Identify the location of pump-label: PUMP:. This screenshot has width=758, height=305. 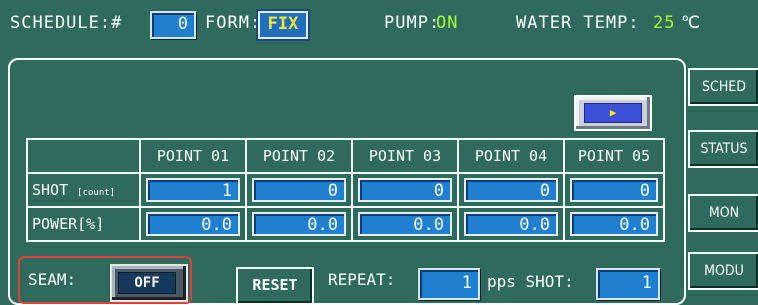
(412, 23).